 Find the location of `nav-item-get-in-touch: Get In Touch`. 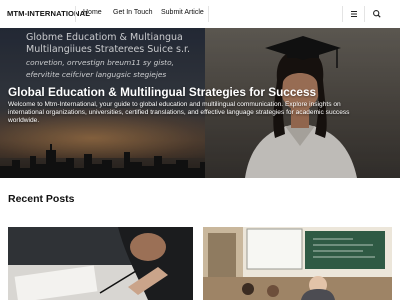

nav-item-get-in-touch: Get In Touch is located at coordinates (133, 12).